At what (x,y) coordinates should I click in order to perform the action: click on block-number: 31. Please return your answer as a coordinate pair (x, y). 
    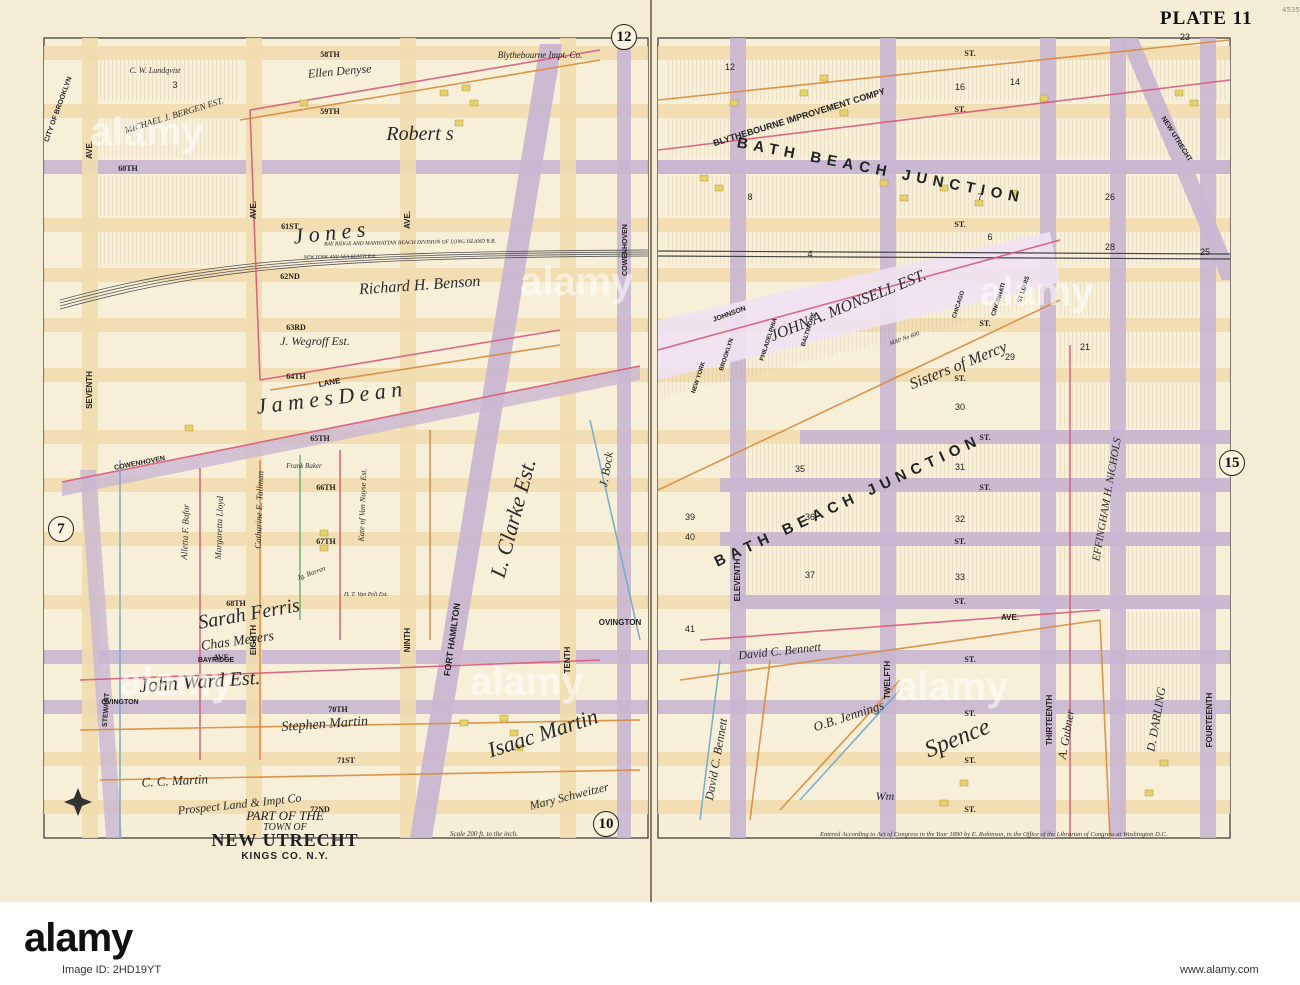
    Looking at the image, I should click on (960, 467).